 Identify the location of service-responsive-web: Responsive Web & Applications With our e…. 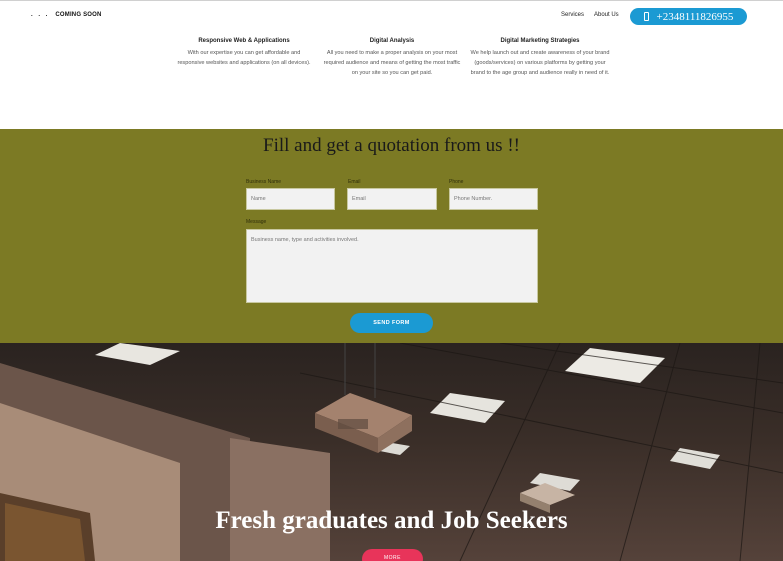
(244, 53).